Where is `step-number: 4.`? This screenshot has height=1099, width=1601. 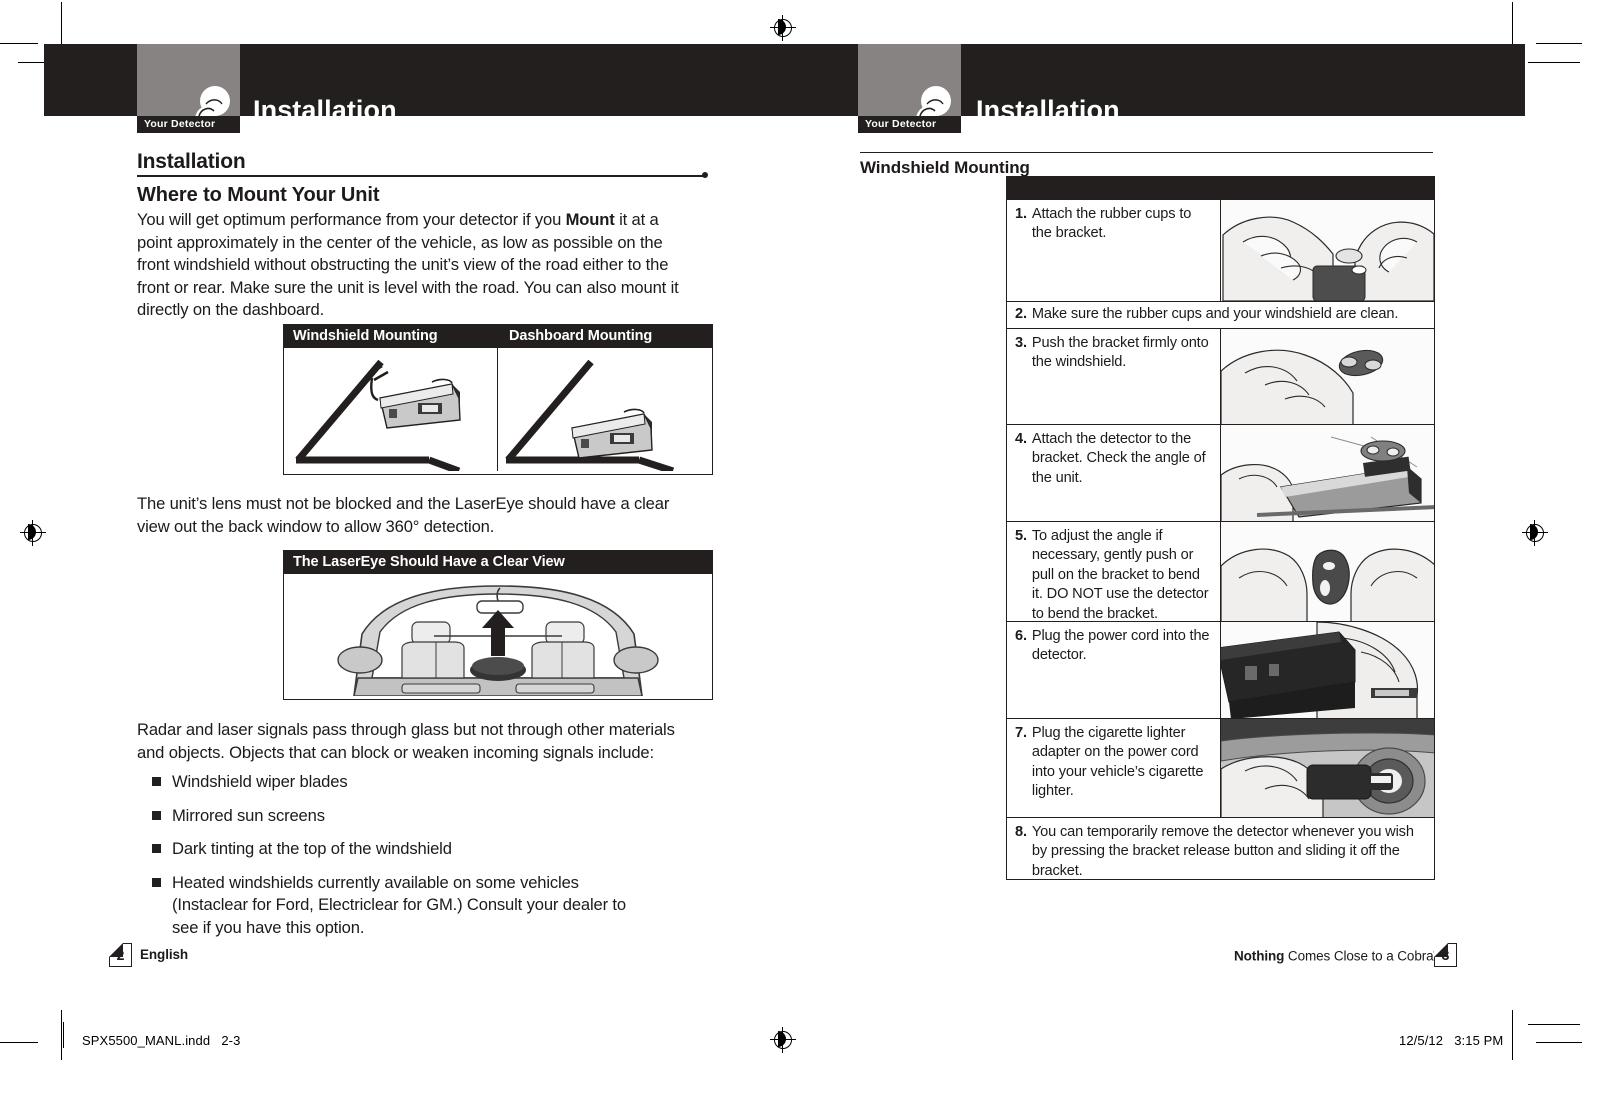 step-number: 4. is located at coordinates (1021, 439).